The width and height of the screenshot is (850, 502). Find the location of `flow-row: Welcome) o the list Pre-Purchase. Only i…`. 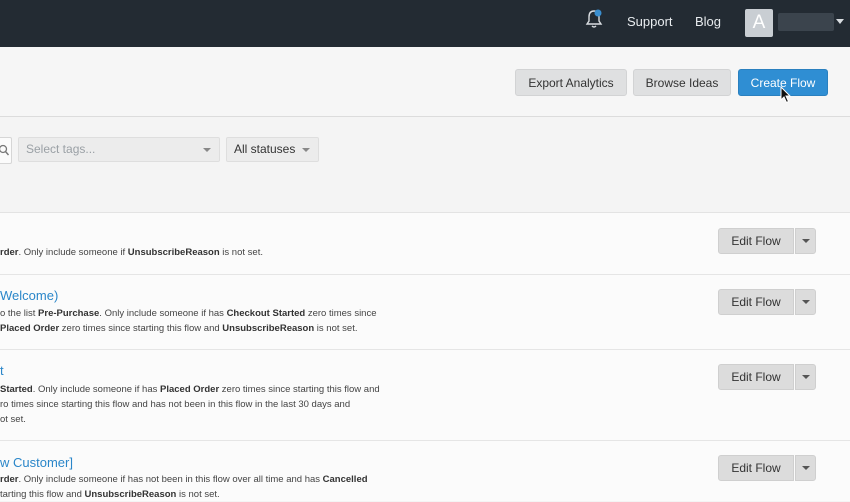

flow-row: Welcome) o the list Pre-Purchase. Only i… is located at coordinates (425, 312).